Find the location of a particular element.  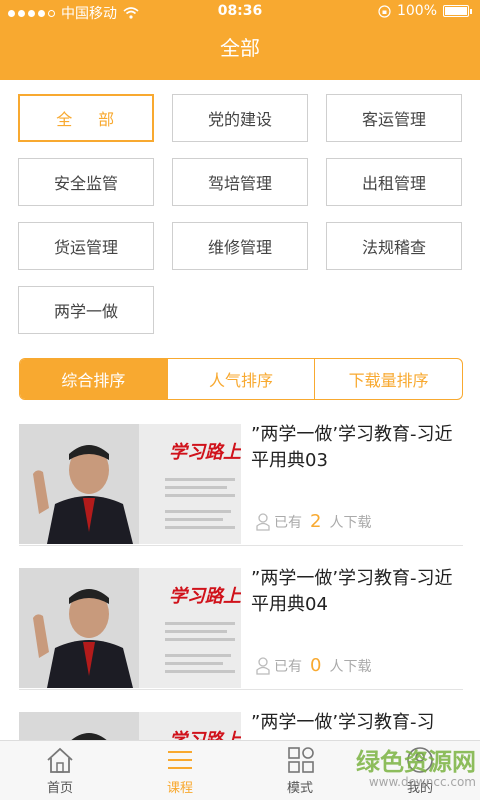

downloads-number: 2 is located at coordinates (316, 521).